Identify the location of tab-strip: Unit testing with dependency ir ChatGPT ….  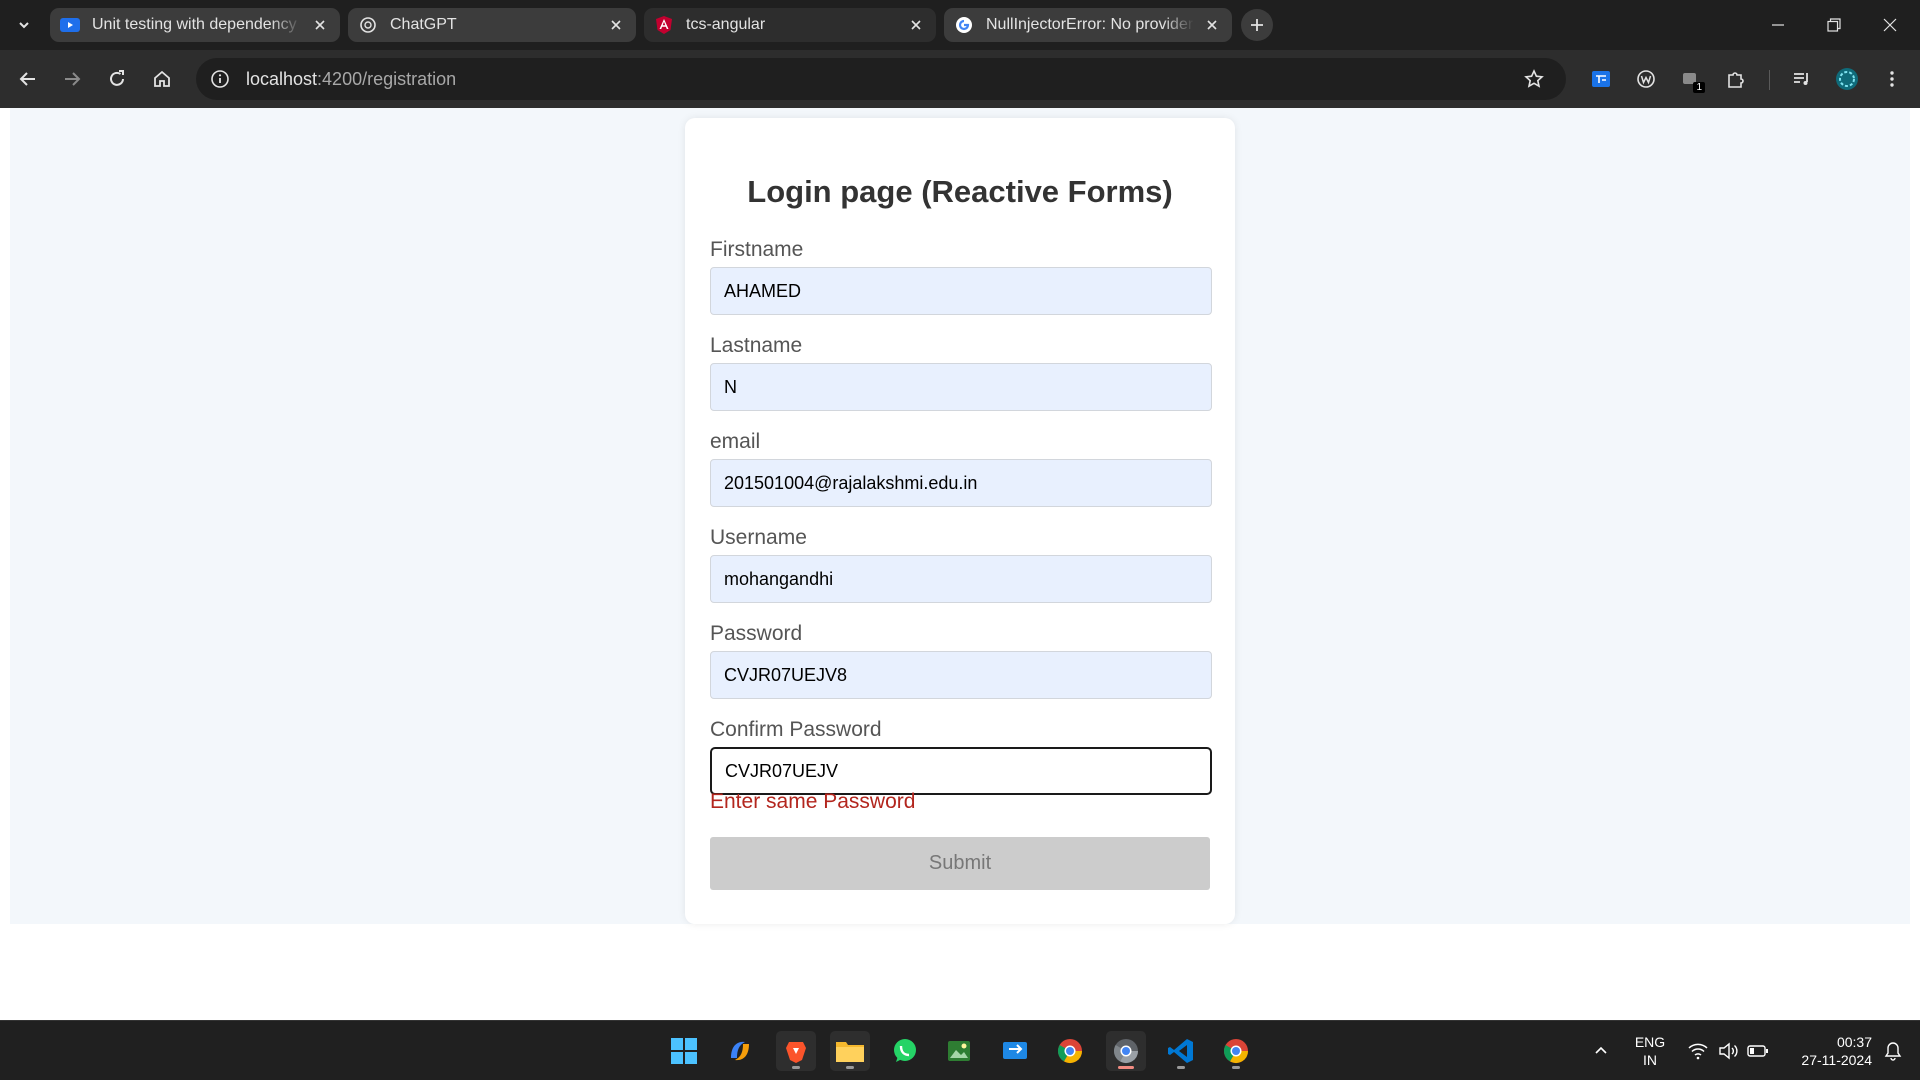
(960, 25).